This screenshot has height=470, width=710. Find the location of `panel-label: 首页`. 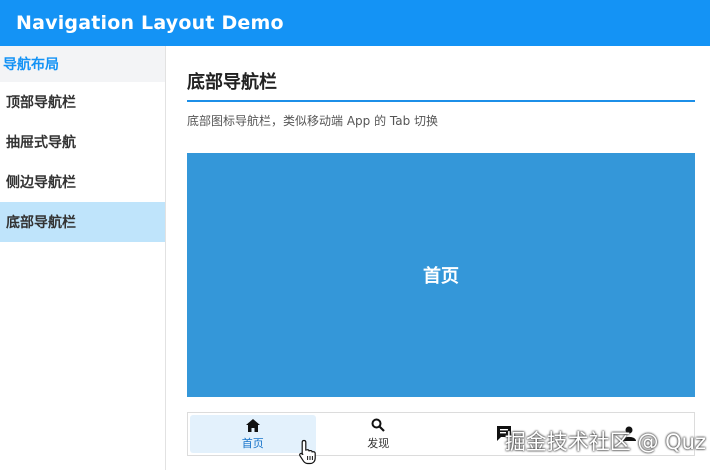

panel-label: 首页 is located at coordinates (441, 276).